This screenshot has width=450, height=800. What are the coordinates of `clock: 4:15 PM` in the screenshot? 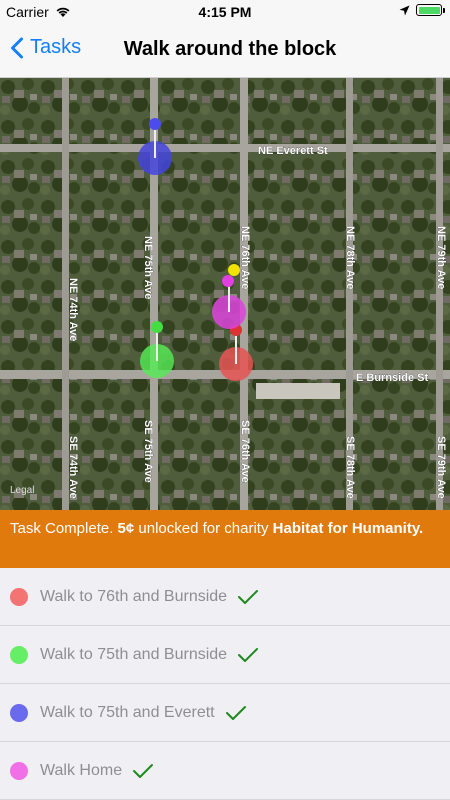 It's located at (225, 12).